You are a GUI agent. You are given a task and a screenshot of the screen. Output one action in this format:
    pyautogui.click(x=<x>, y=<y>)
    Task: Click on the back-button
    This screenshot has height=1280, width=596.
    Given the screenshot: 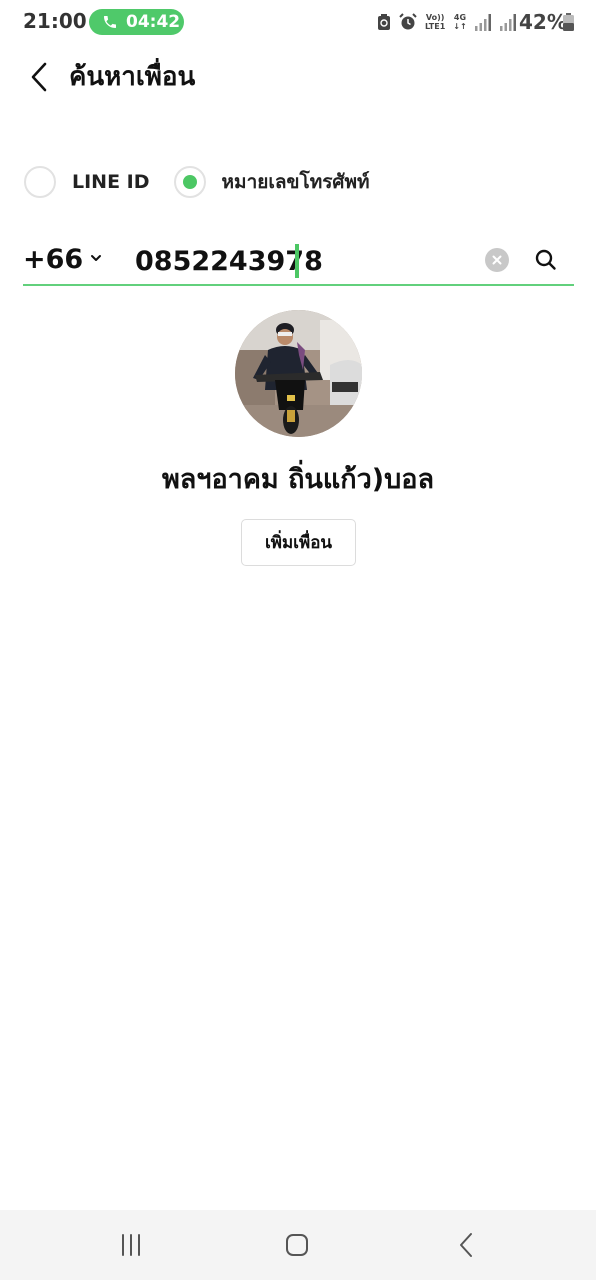 What is the action you would take?
    pyautogui.click(x=39, y=77)
    